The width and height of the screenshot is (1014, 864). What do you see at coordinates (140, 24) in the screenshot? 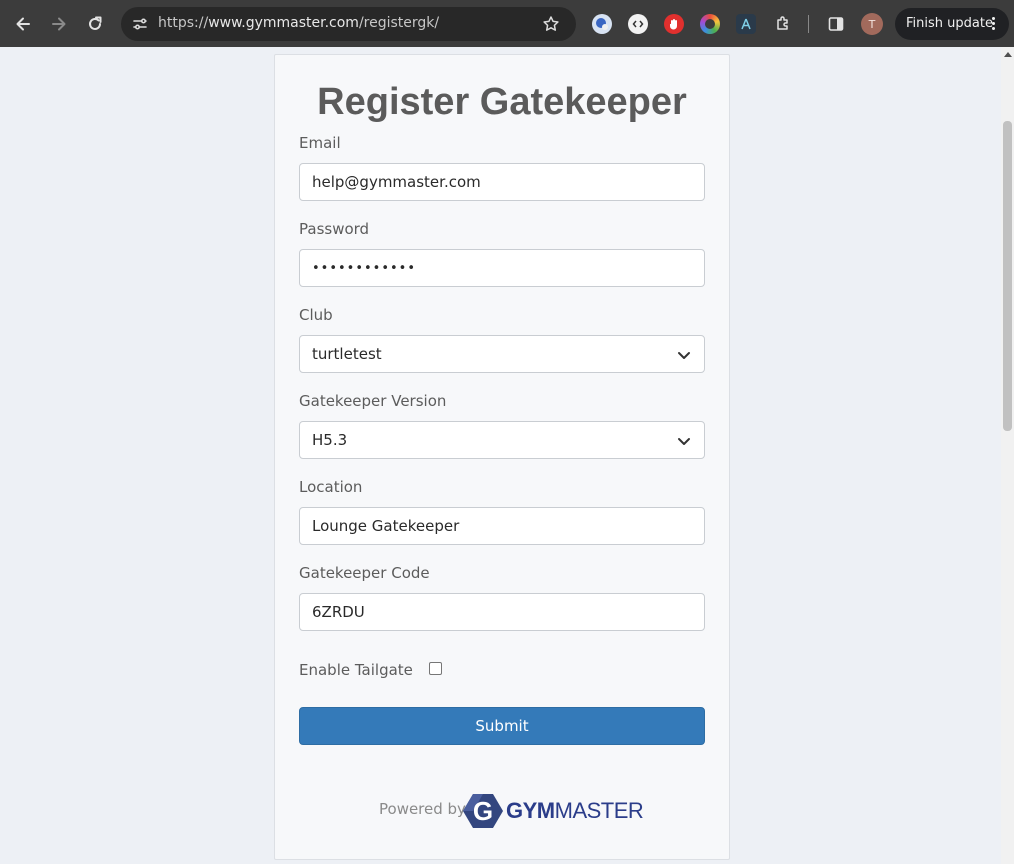
I see `site-info-icon` at bounding box center [140, 24].